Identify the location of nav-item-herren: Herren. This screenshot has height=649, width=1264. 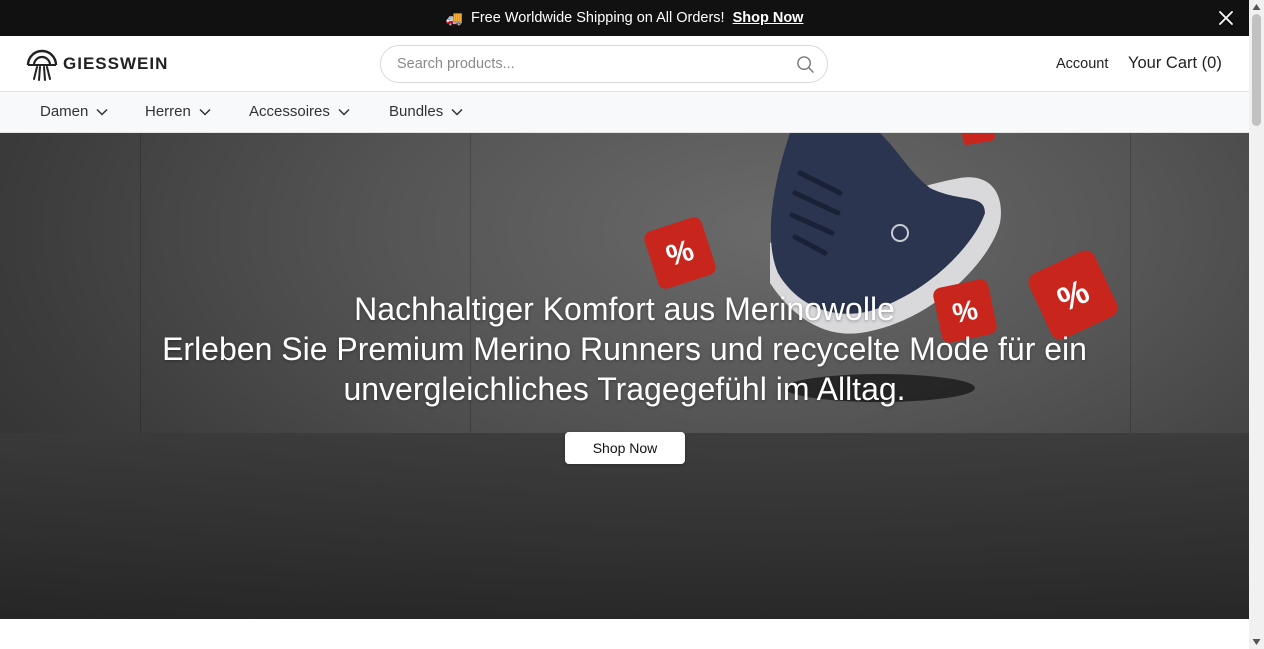
(178, 111).